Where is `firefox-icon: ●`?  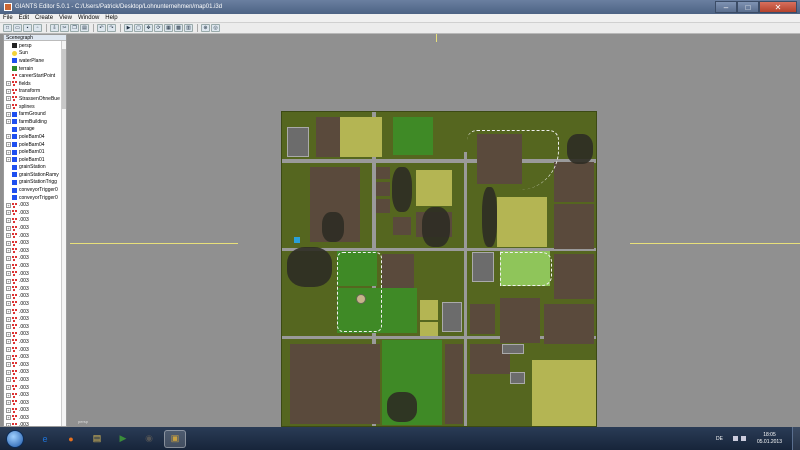
firefox-icon: ● is located at coordinates (71, 439).